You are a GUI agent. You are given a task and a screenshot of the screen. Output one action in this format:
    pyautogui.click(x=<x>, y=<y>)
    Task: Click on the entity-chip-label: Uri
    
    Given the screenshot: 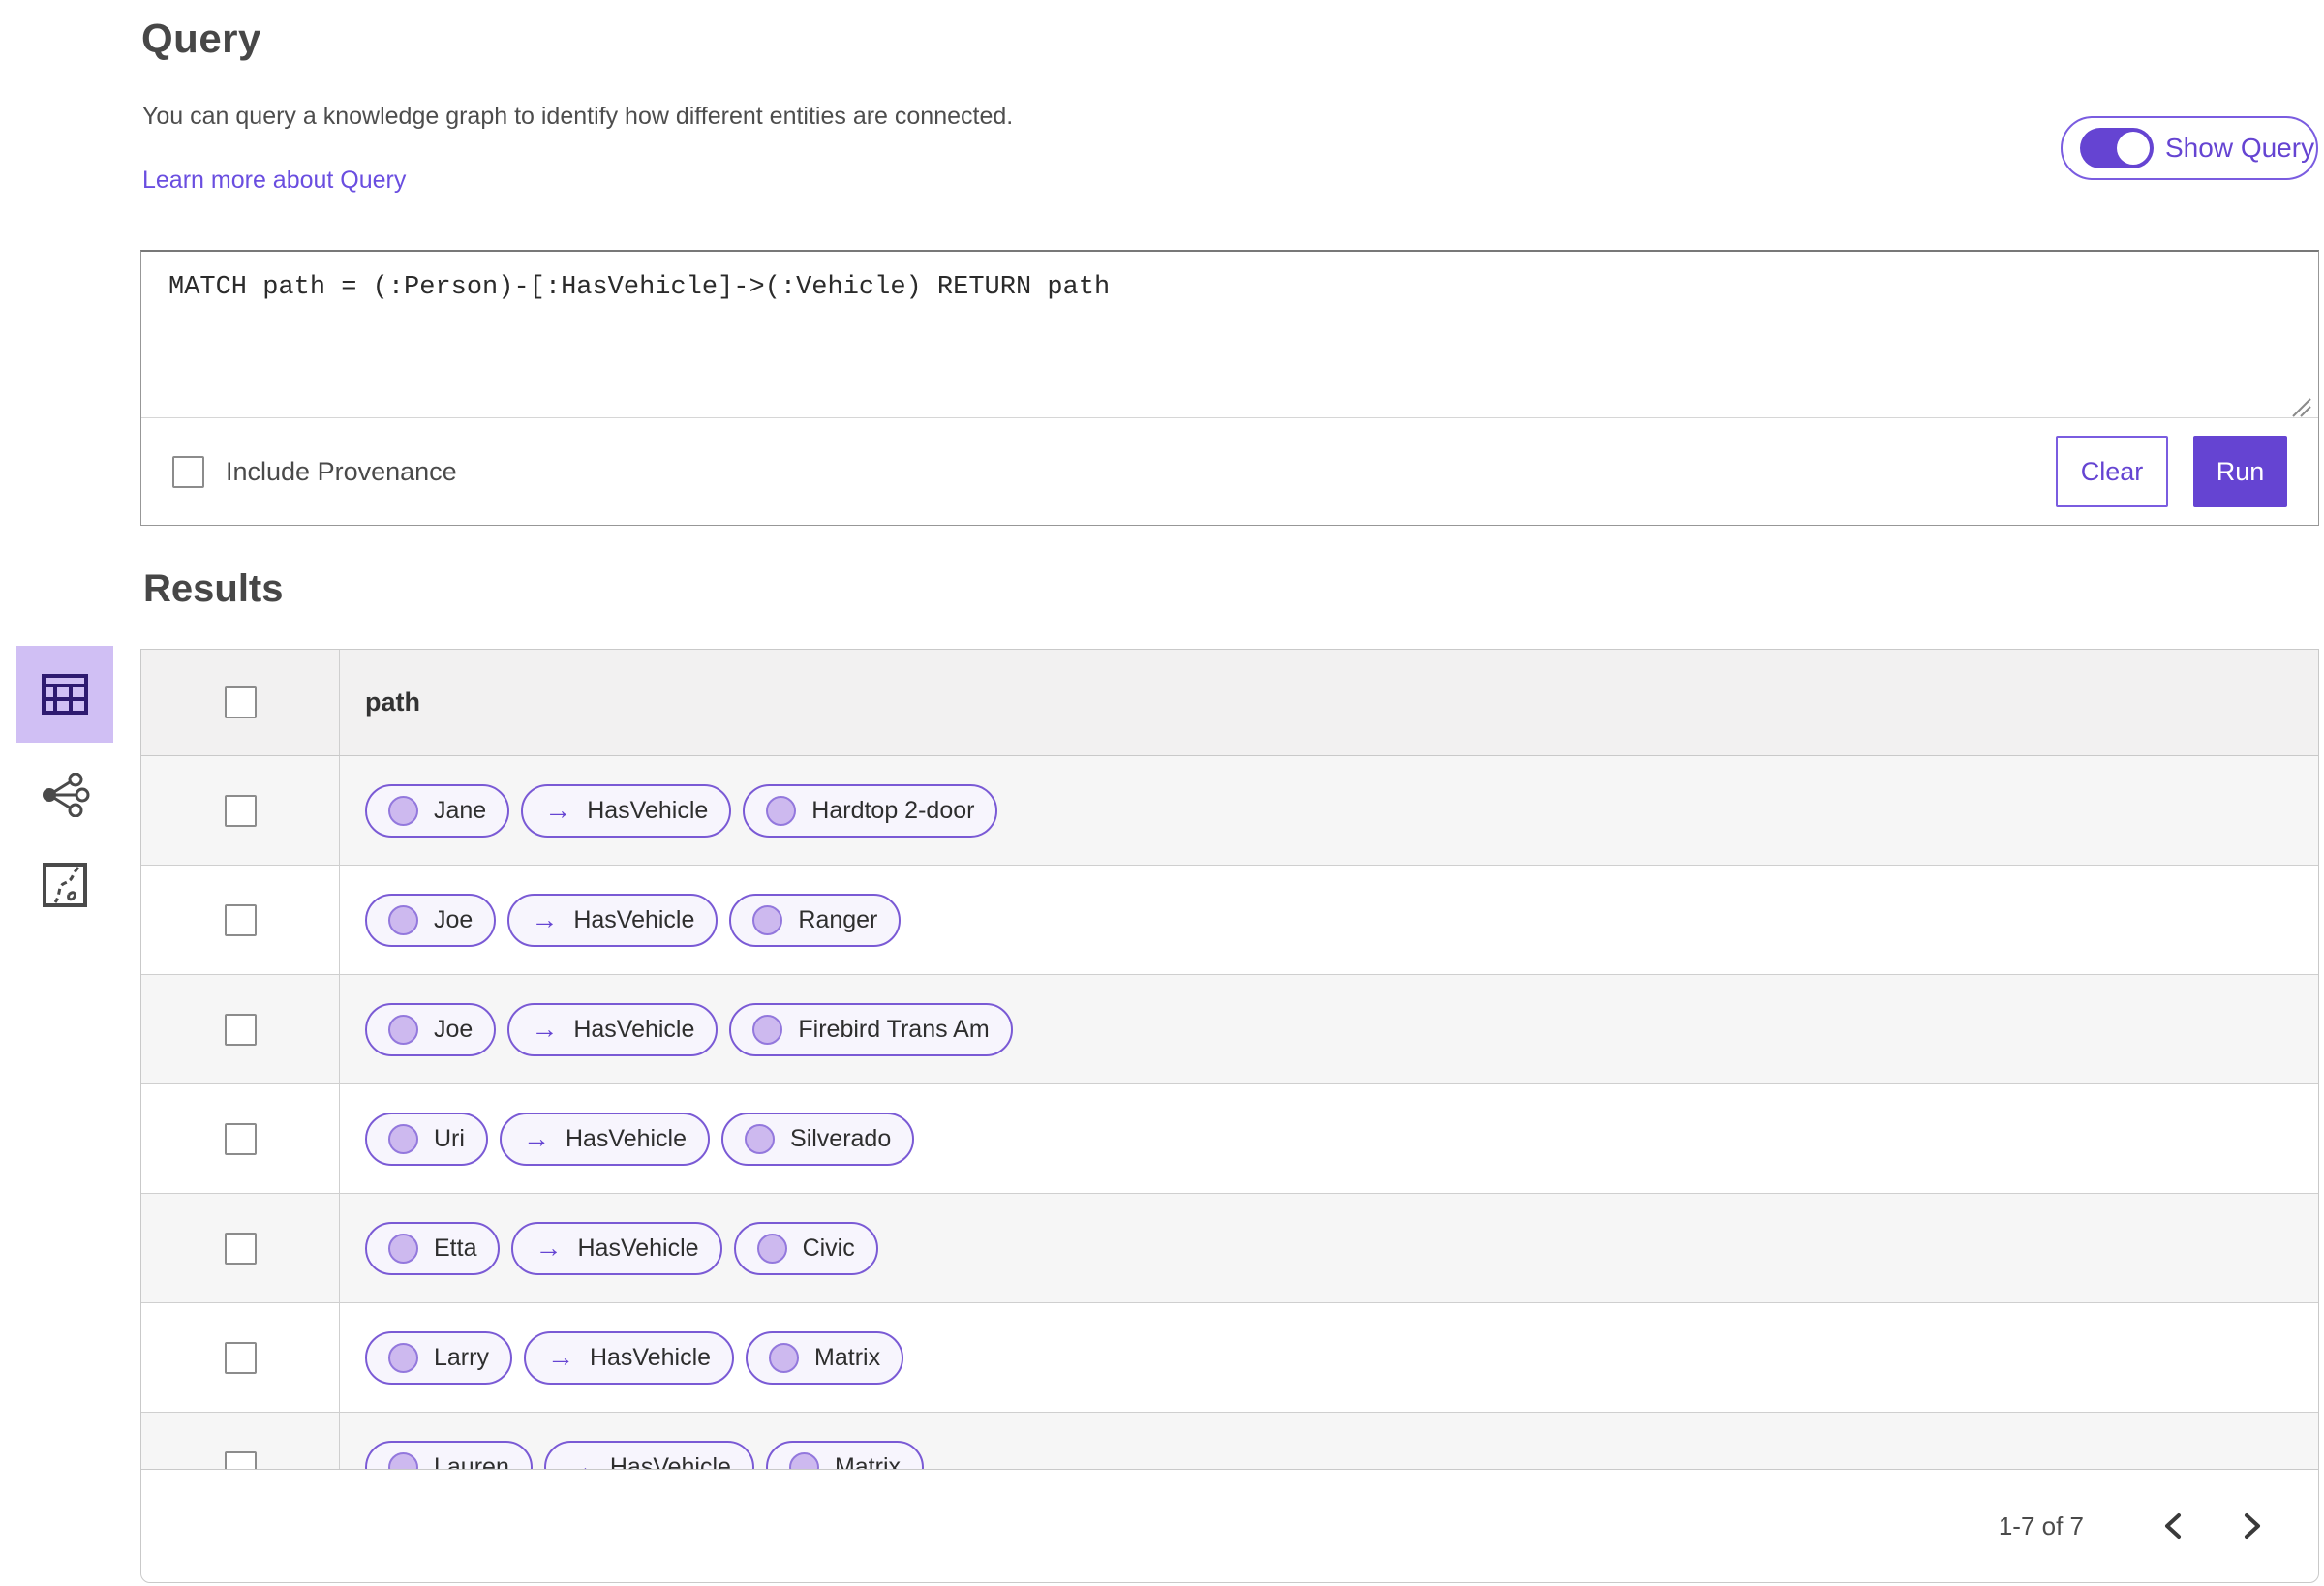 What is the action you would take?
    pyautogui.click(x=450, y=1138)
    